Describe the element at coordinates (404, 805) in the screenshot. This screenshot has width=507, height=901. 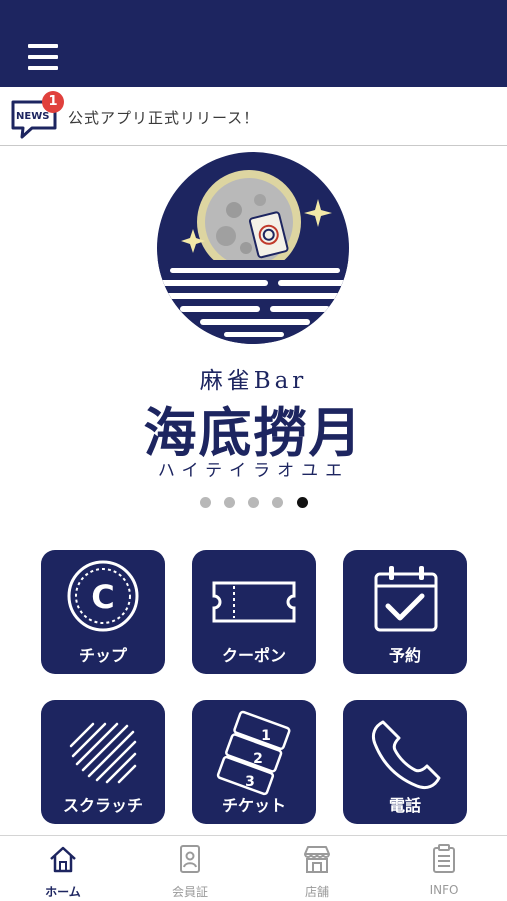
I see `phone-label: 電話` at that location.